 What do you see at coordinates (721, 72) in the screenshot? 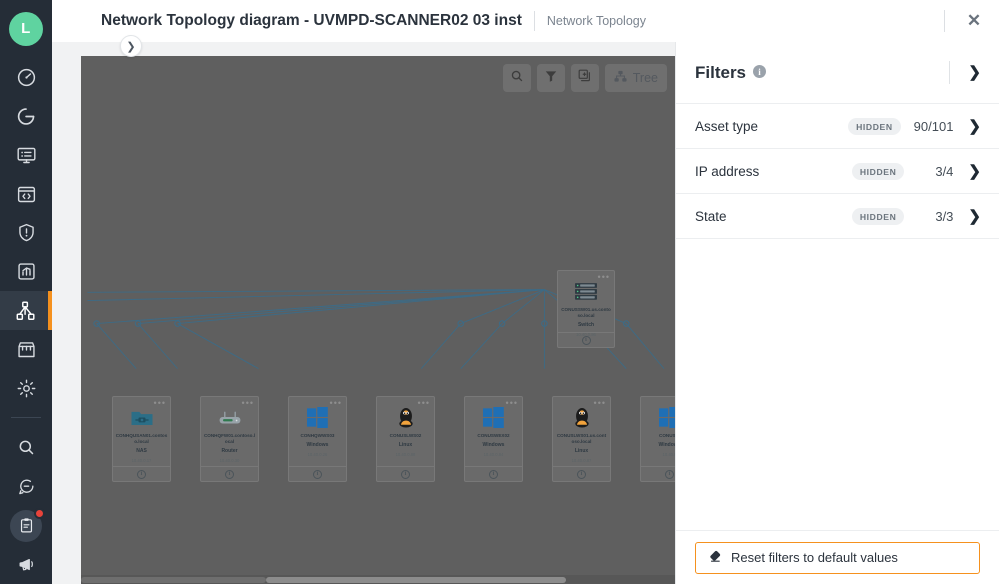
I see `filters-title: Filters` at bounding box center [721, 72].